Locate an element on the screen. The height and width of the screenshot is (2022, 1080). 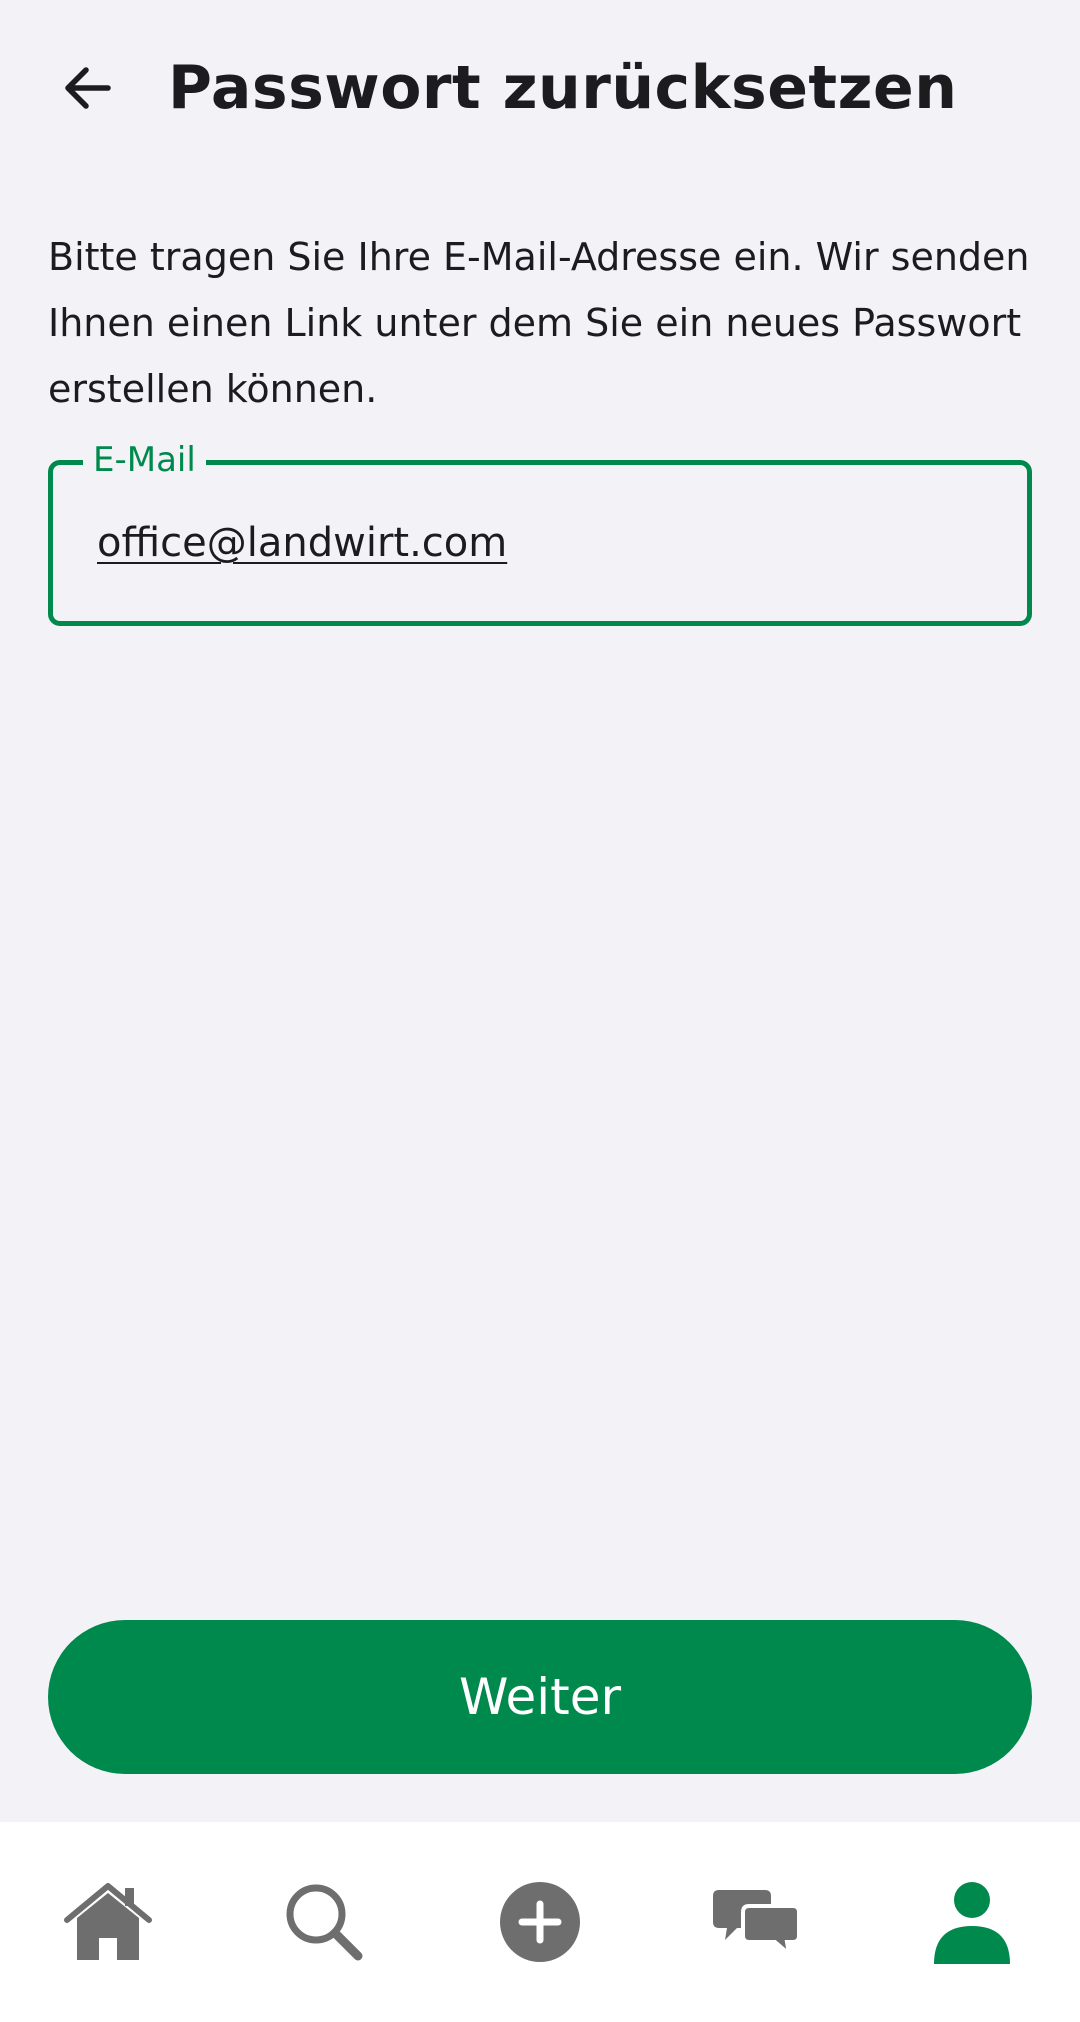
arrow-left-icon is located at coordinates (88, 88).